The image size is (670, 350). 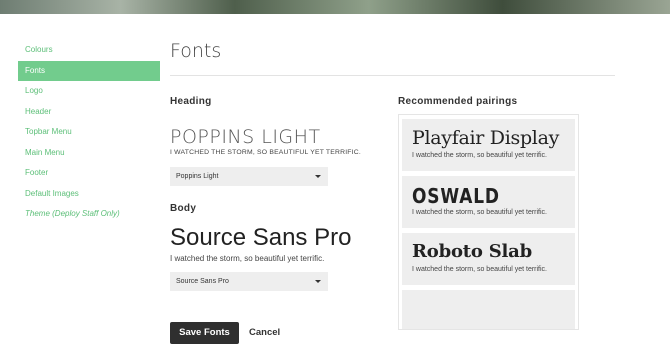 What do you see at coordinates (392, 75) in the screenshot?
I see `title-divider` at bounding box center [392, 75].